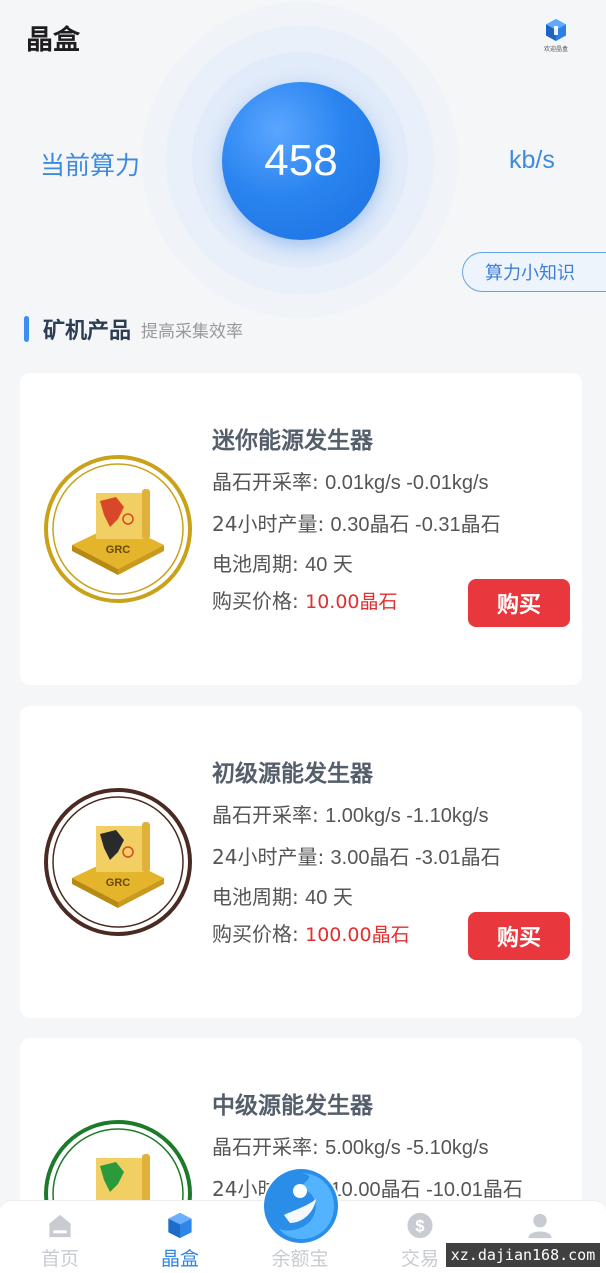 Image resolution: width=606 pixels, height=1273 pixels. I want to click on product-rate: 晶石开采率: 5.00kg/s -5.10kg/s, so click(392, 1147).